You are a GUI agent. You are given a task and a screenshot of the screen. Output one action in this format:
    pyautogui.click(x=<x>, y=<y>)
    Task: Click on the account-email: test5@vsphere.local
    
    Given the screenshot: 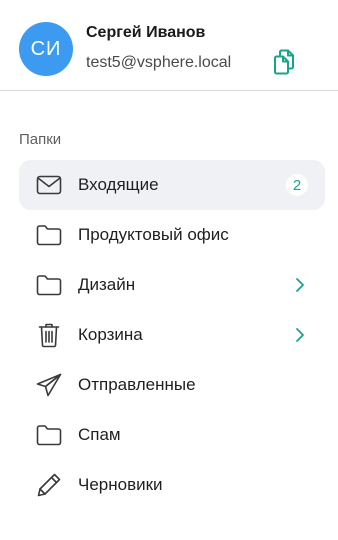 What is the action you would take?
    pyautogui.click(x=159, y=62)
    